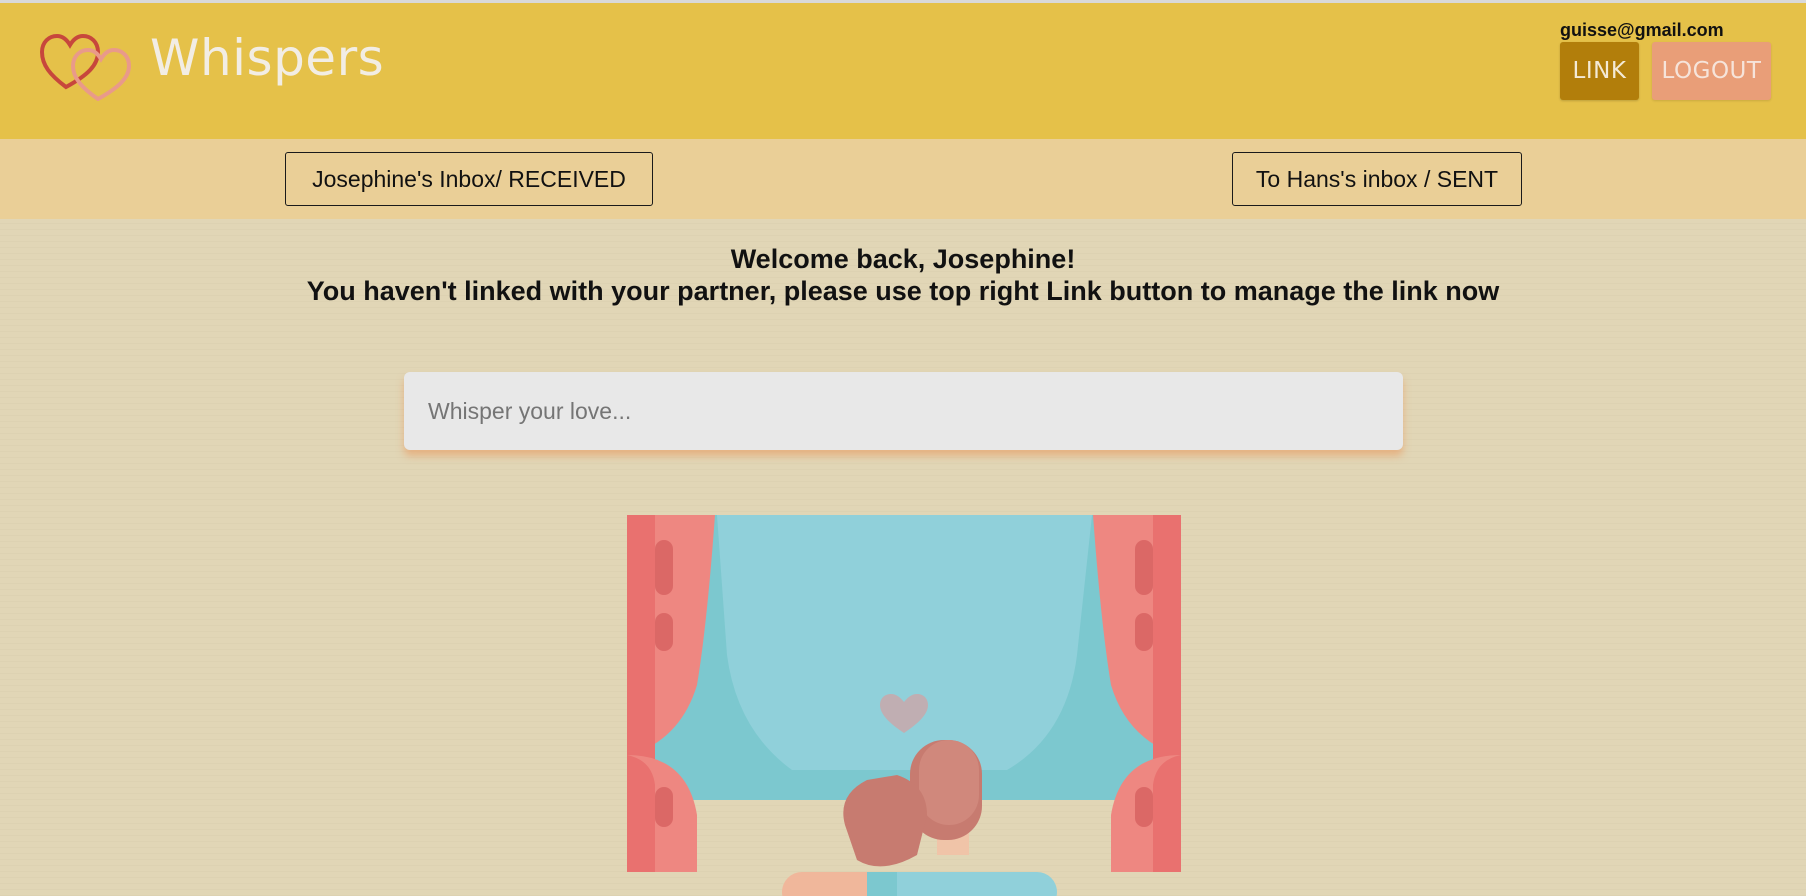  What do you see at coordinates (469, 179) in the screenshot?
I see `tab-received-inbox: Josephine's Inbox/ RECEIVED` at bounding box center [469, 179].